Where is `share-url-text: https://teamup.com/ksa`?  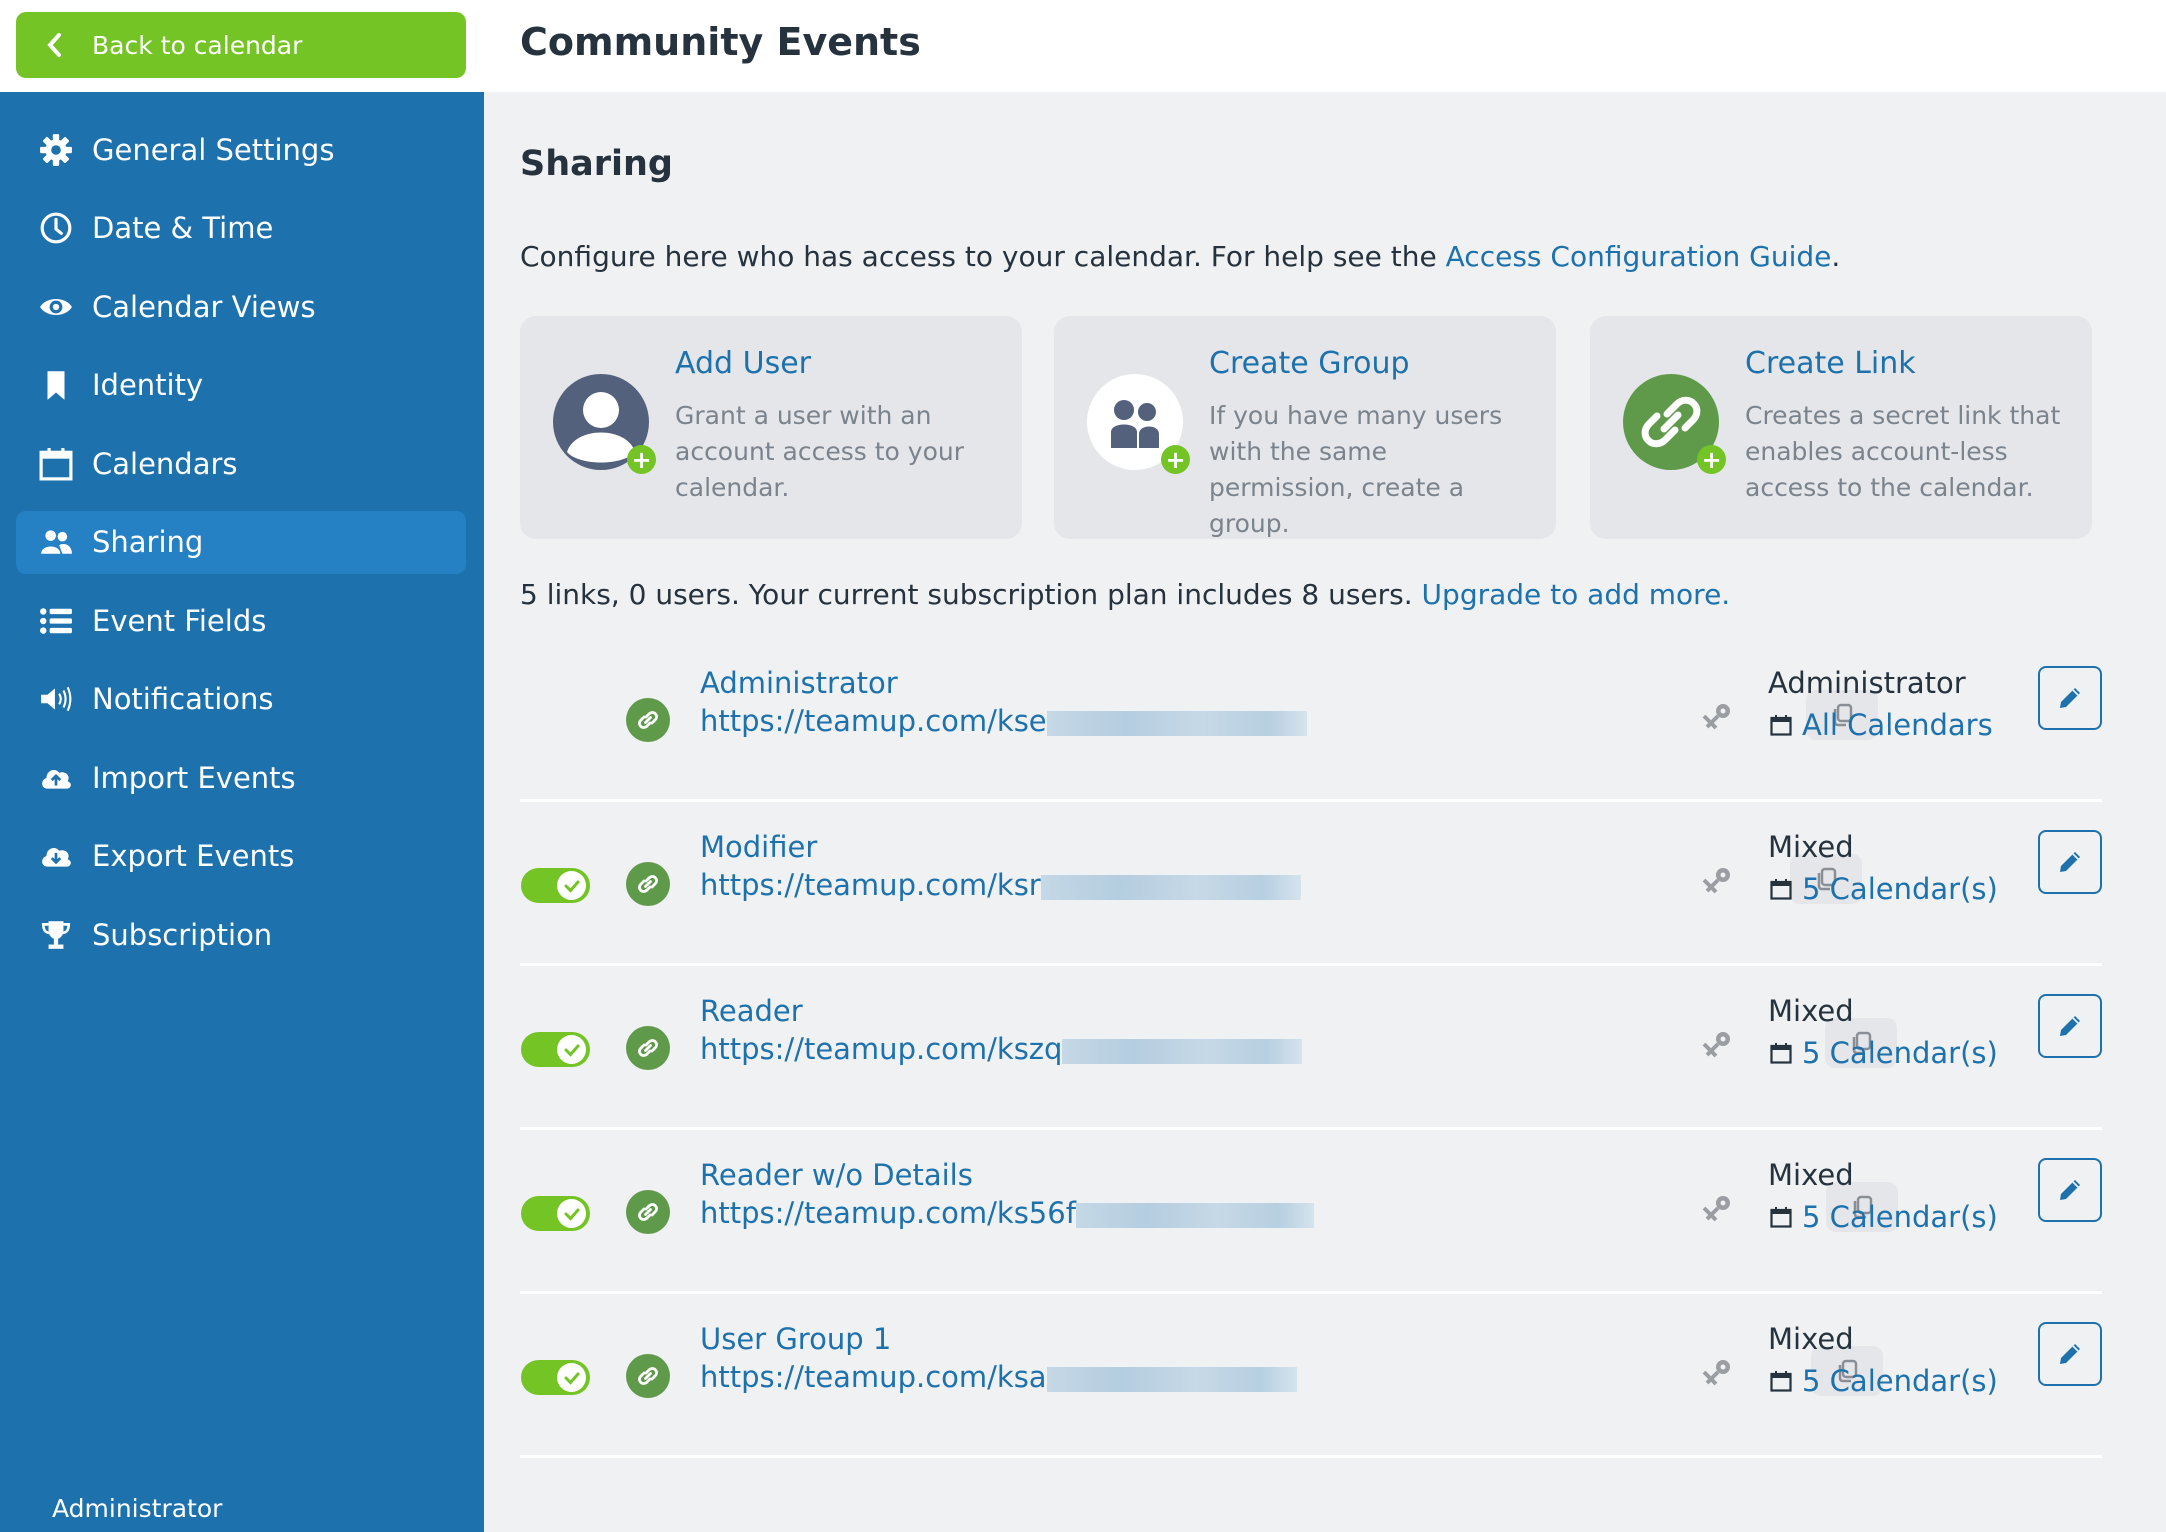
share-url-text: https://teamup.com/ksa is located at coordinates (873, 1377).